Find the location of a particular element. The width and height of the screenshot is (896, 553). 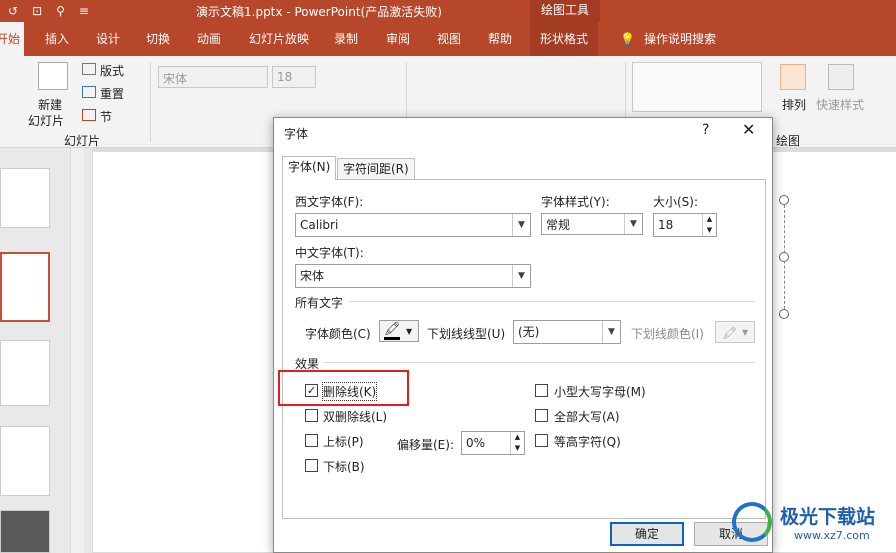

superscript-checkbox is located at coordinates (311, 440).